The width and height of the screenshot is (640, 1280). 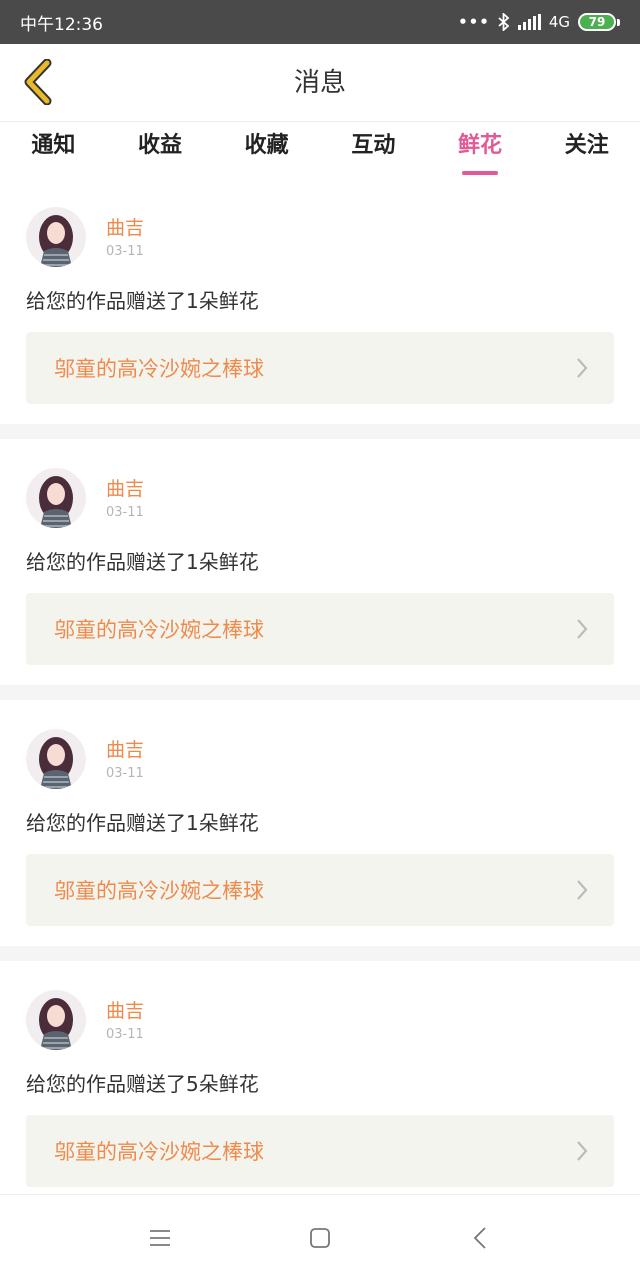 I want to click on bluetooth-icon, so click(x=504, y=22).